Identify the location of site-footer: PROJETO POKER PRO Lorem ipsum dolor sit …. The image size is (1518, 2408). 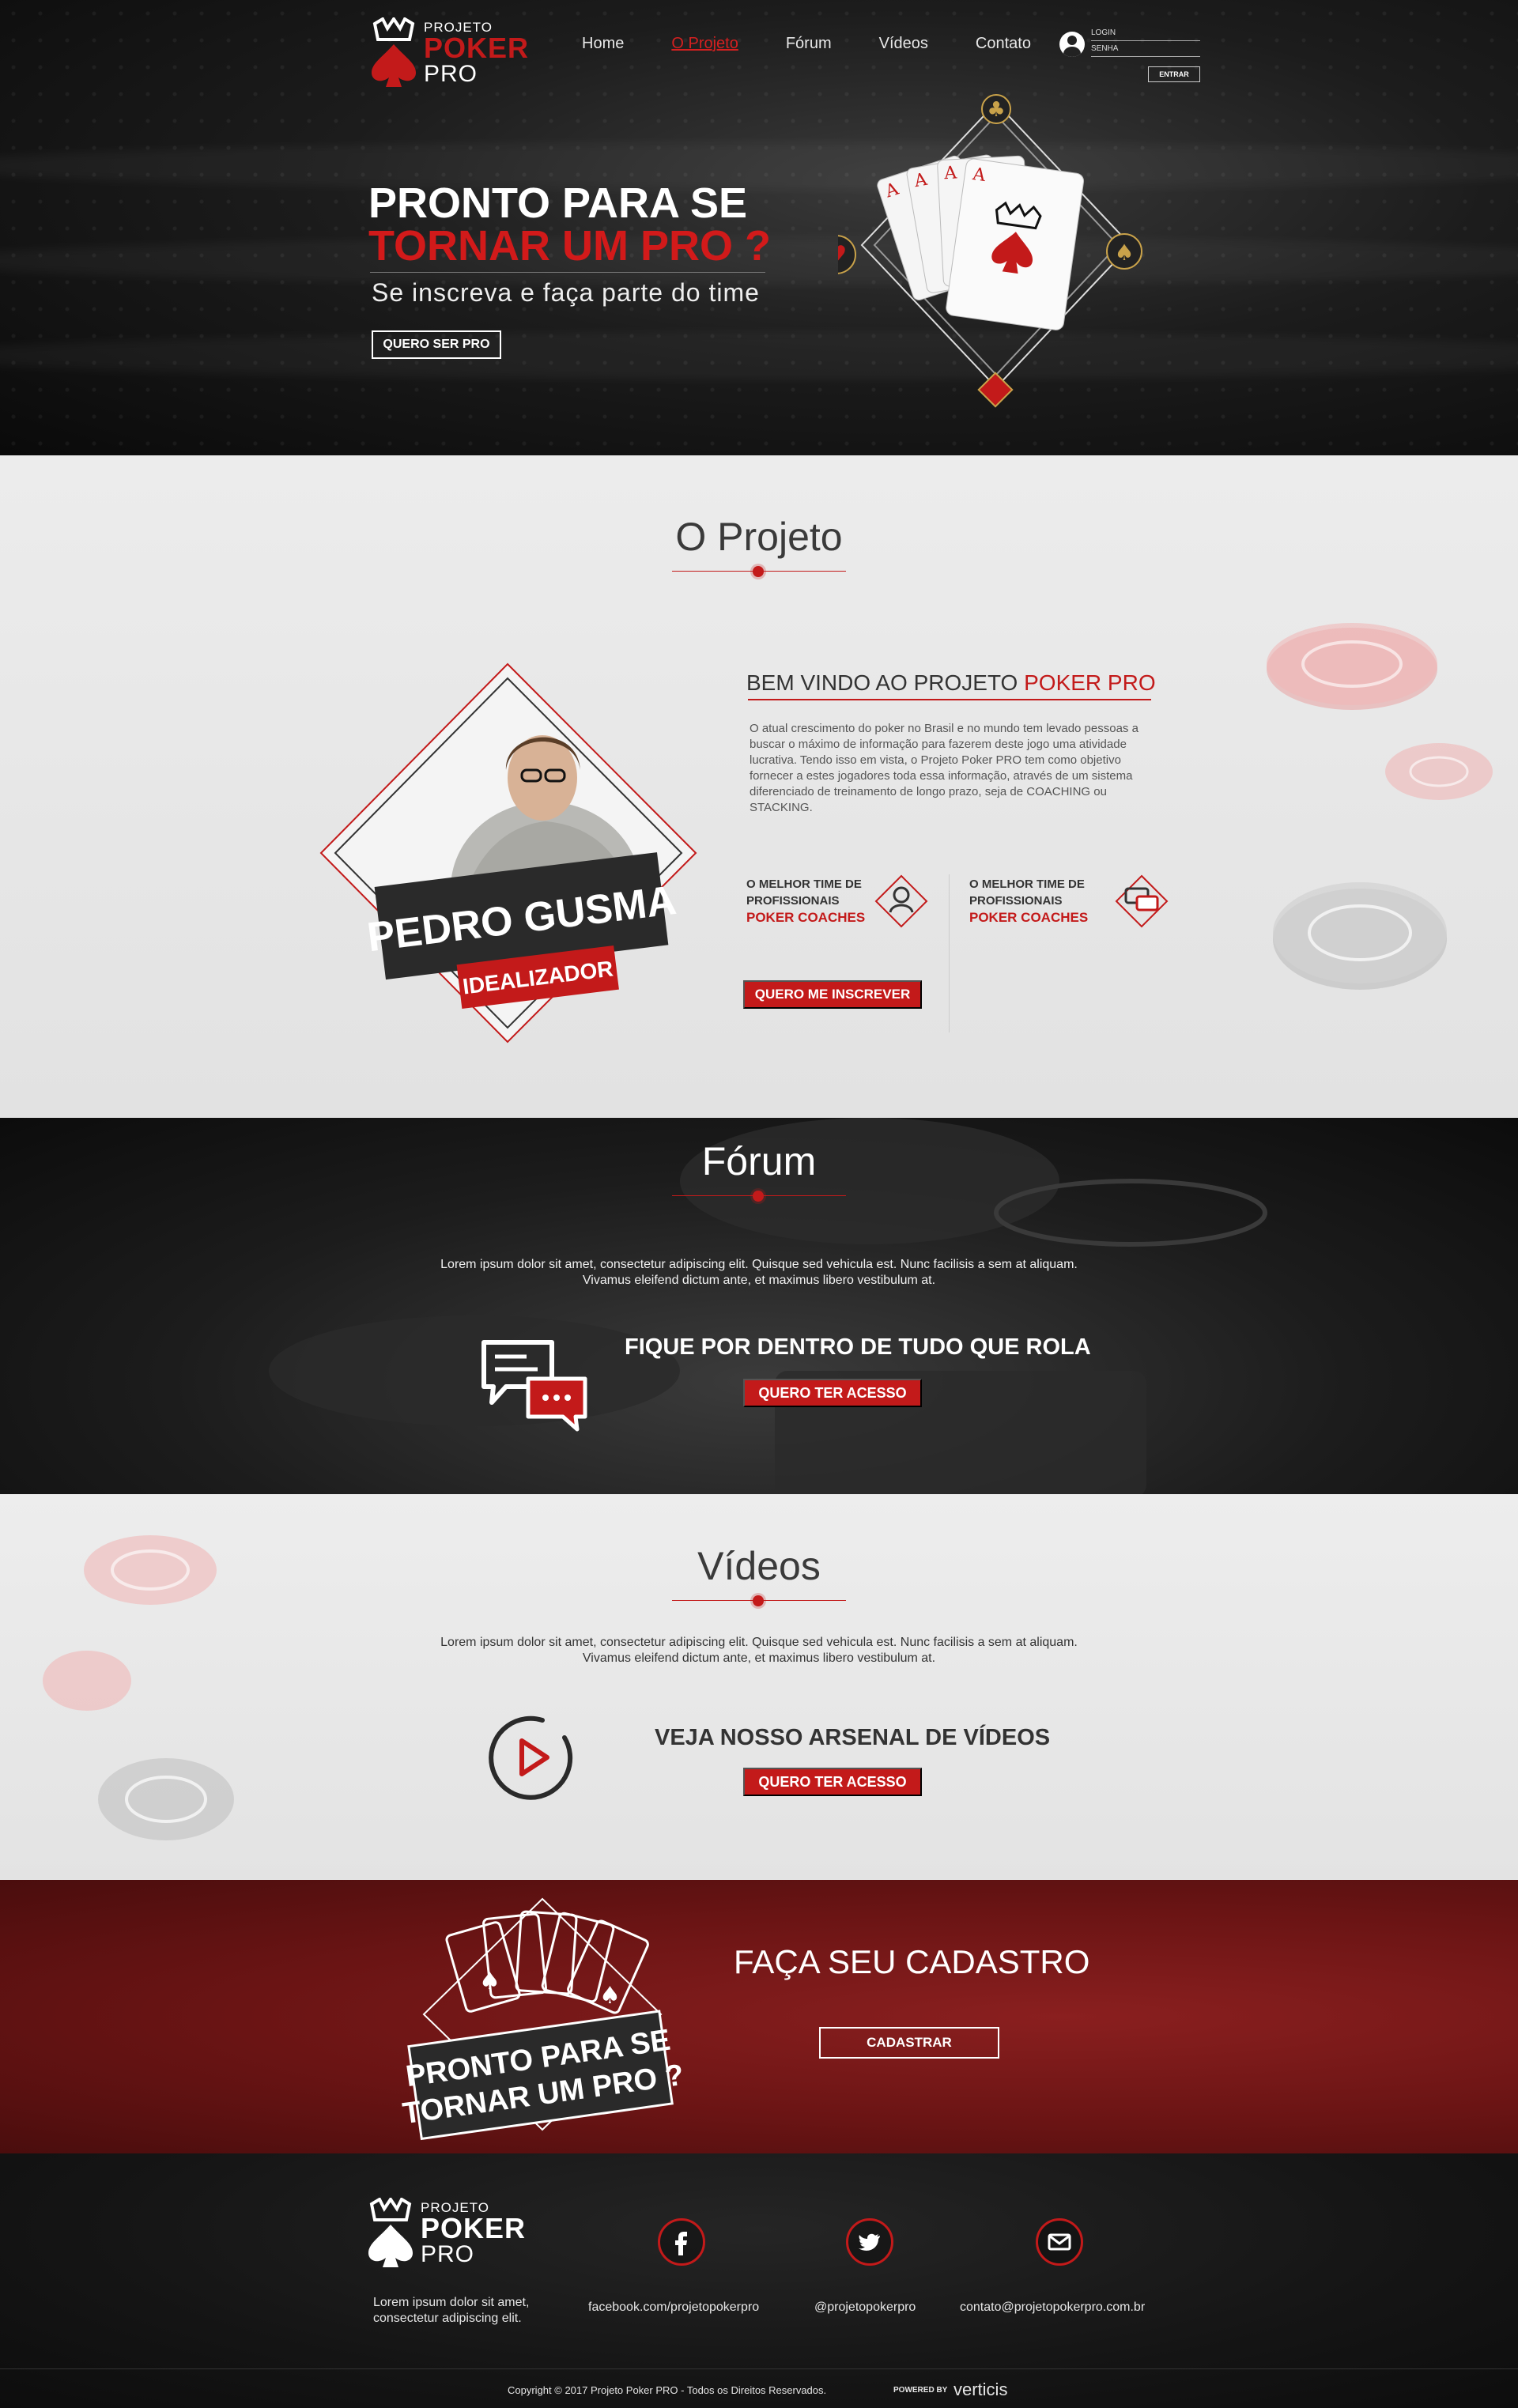
(759, 2280).